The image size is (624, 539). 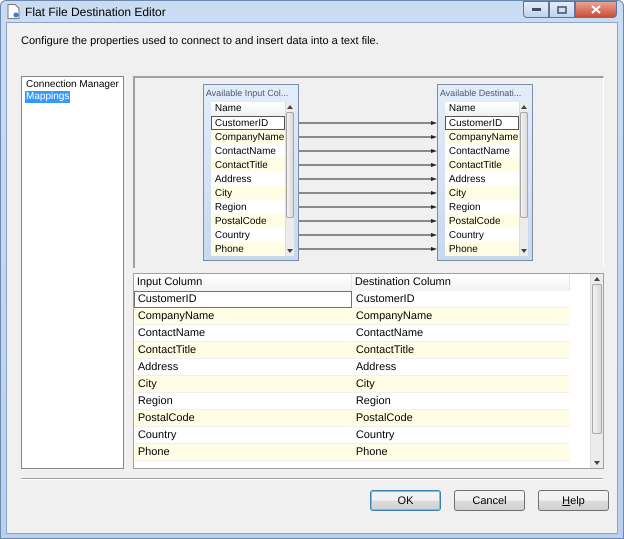 I want to click on close-button, so click(x=596, y=9).